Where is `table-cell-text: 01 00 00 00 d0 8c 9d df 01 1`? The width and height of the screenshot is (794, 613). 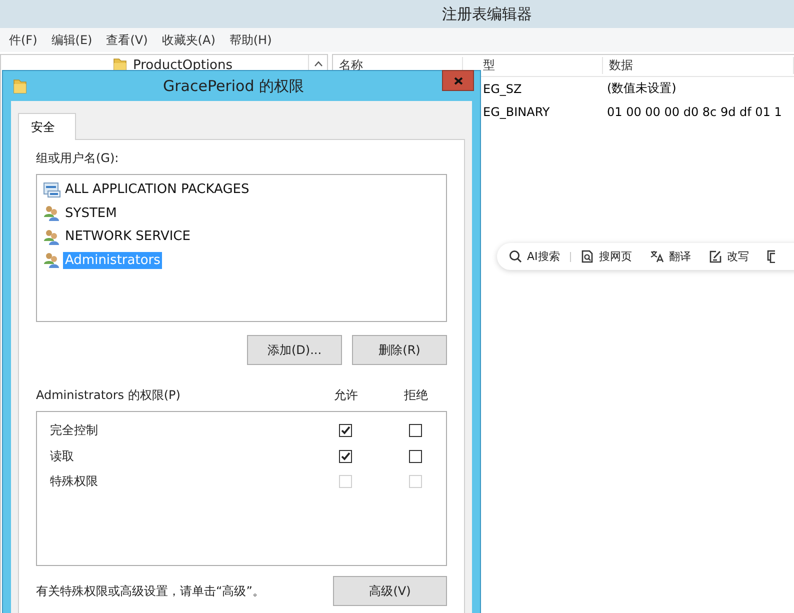
table-cell-text: 01 00 00 00 d0 8c 9d df 01 1 is located at coordinates (694, 111).